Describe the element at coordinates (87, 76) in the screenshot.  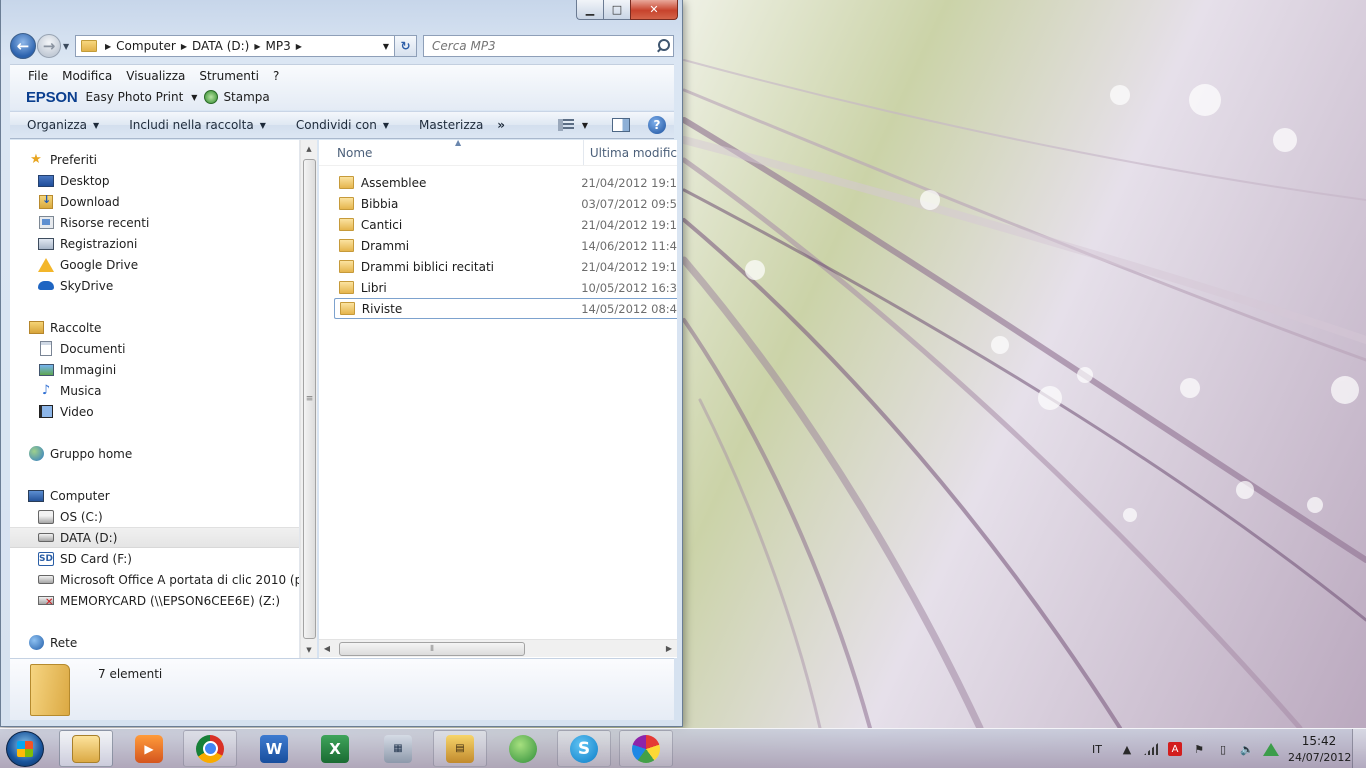
I see `menu-edit: Modifica` at that location.